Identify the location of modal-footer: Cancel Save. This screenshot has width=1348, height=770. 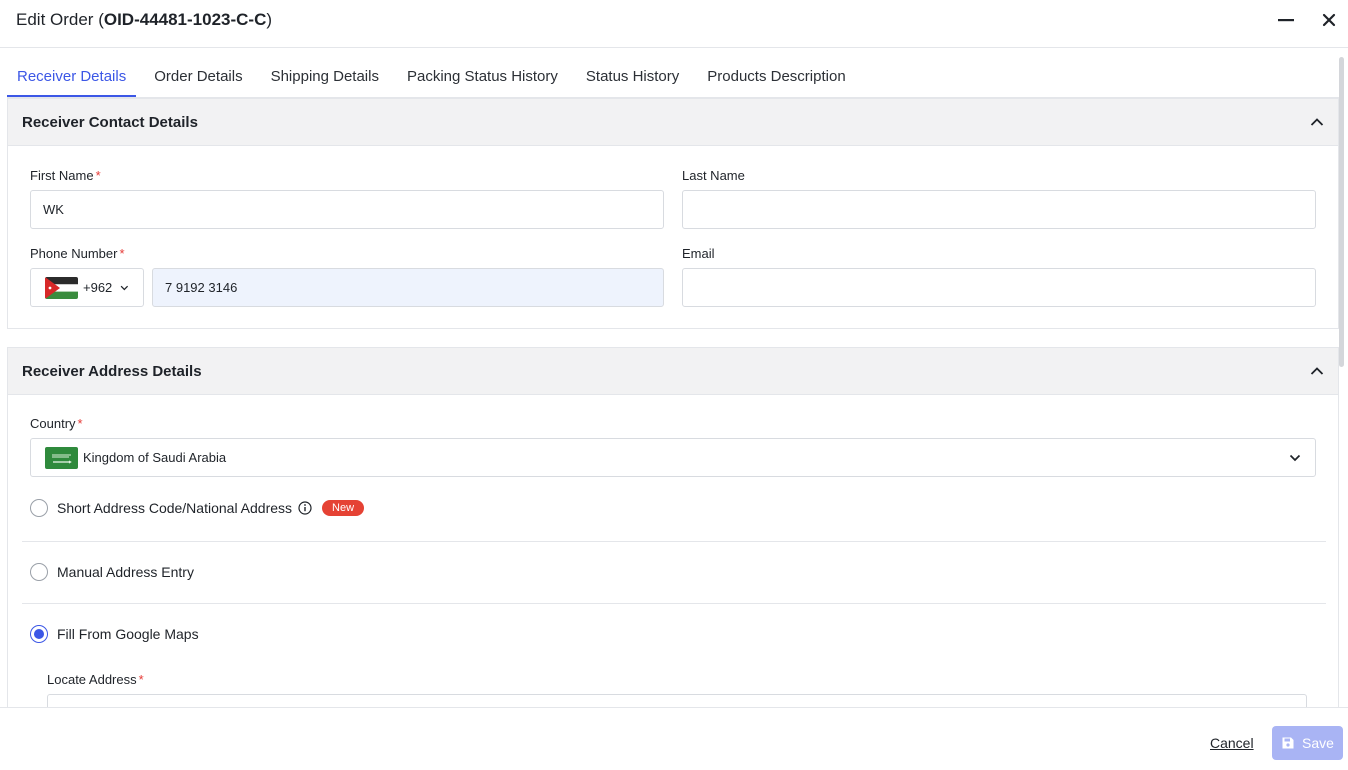
(674, 738).